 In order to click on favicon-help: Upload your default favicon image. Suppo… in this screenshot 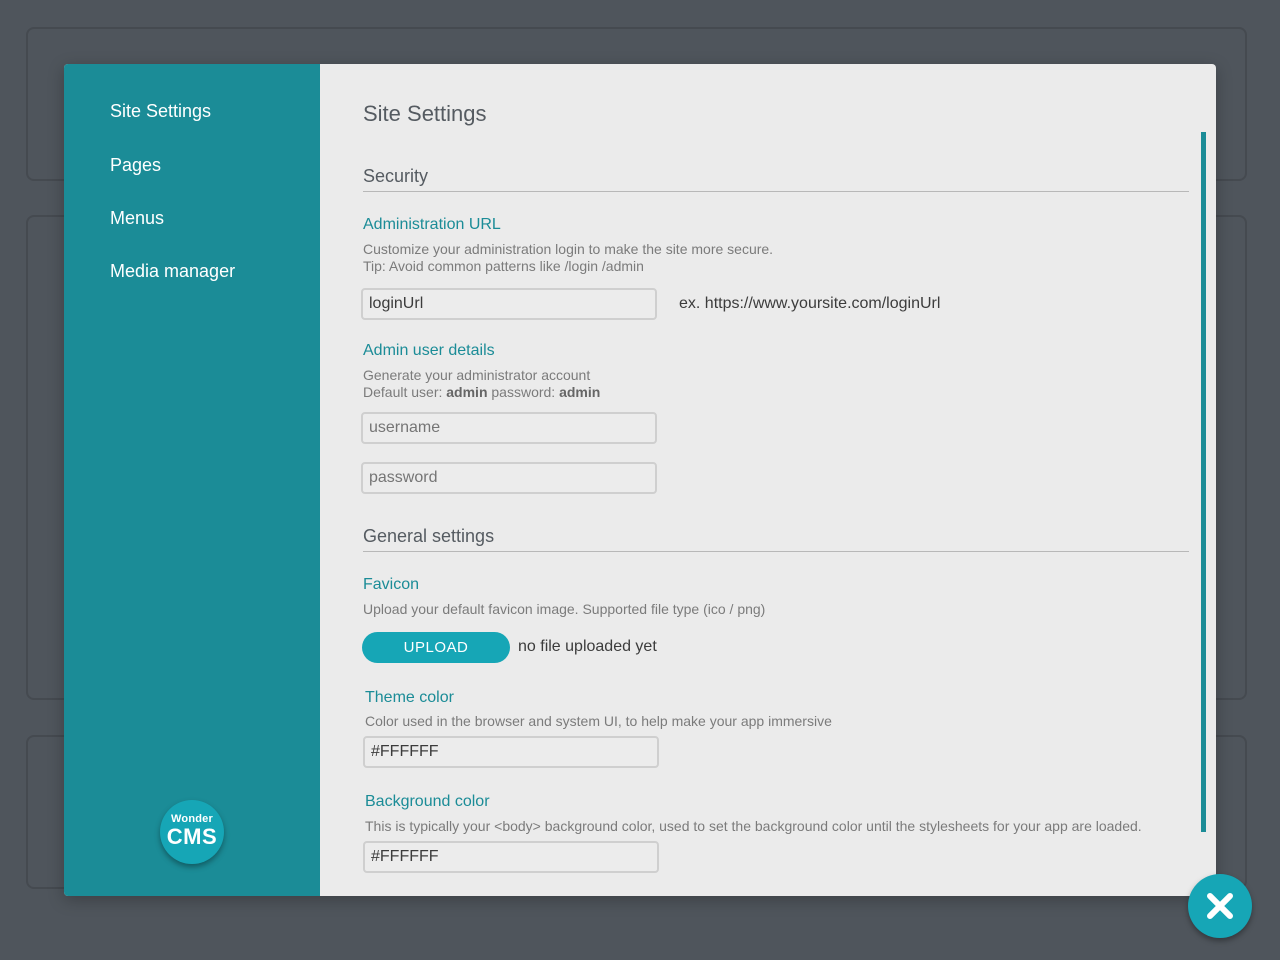, I will do `click(564, 609)`.